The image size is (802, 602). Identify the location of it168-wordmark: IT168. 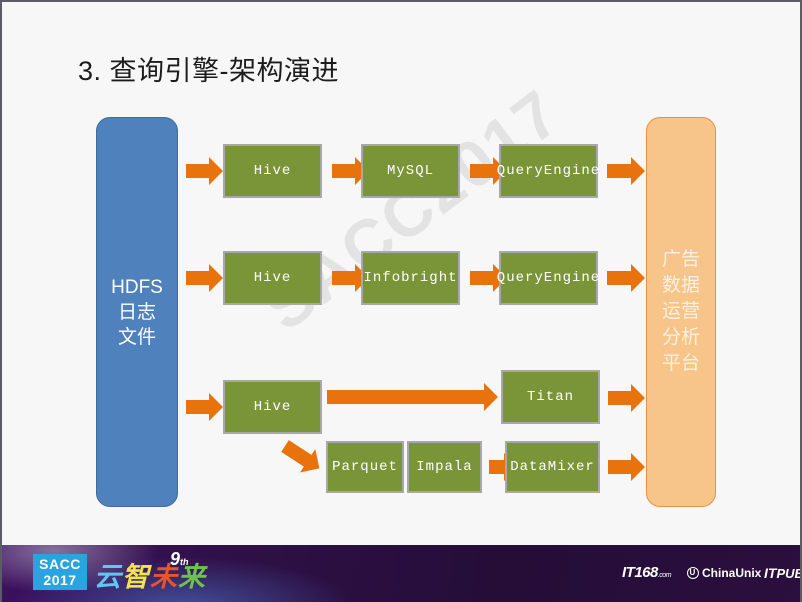
(640, 572).